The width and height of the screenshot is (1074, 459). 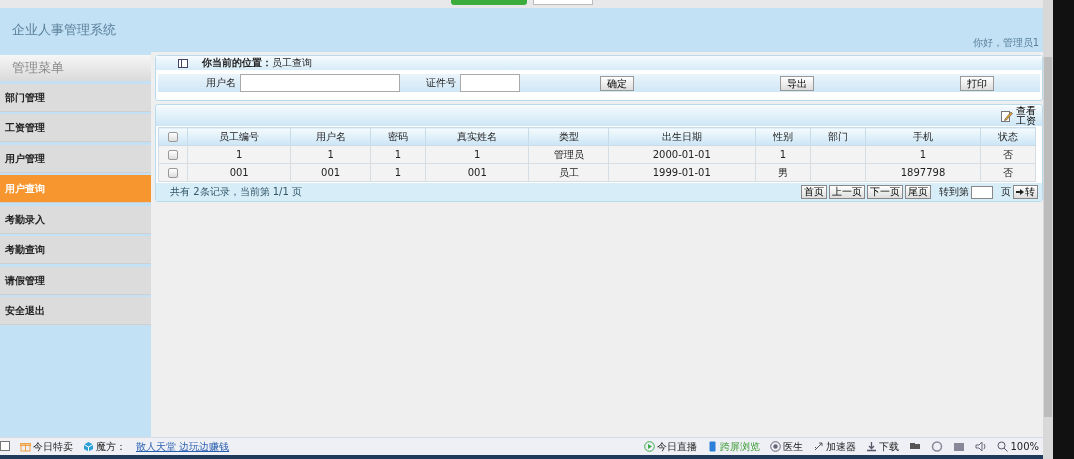 What do you see at coordinates (1005, 43) in the screenshot?
I see `greeting-text: 你好，管理员1` at bounding box center [1005, 43].